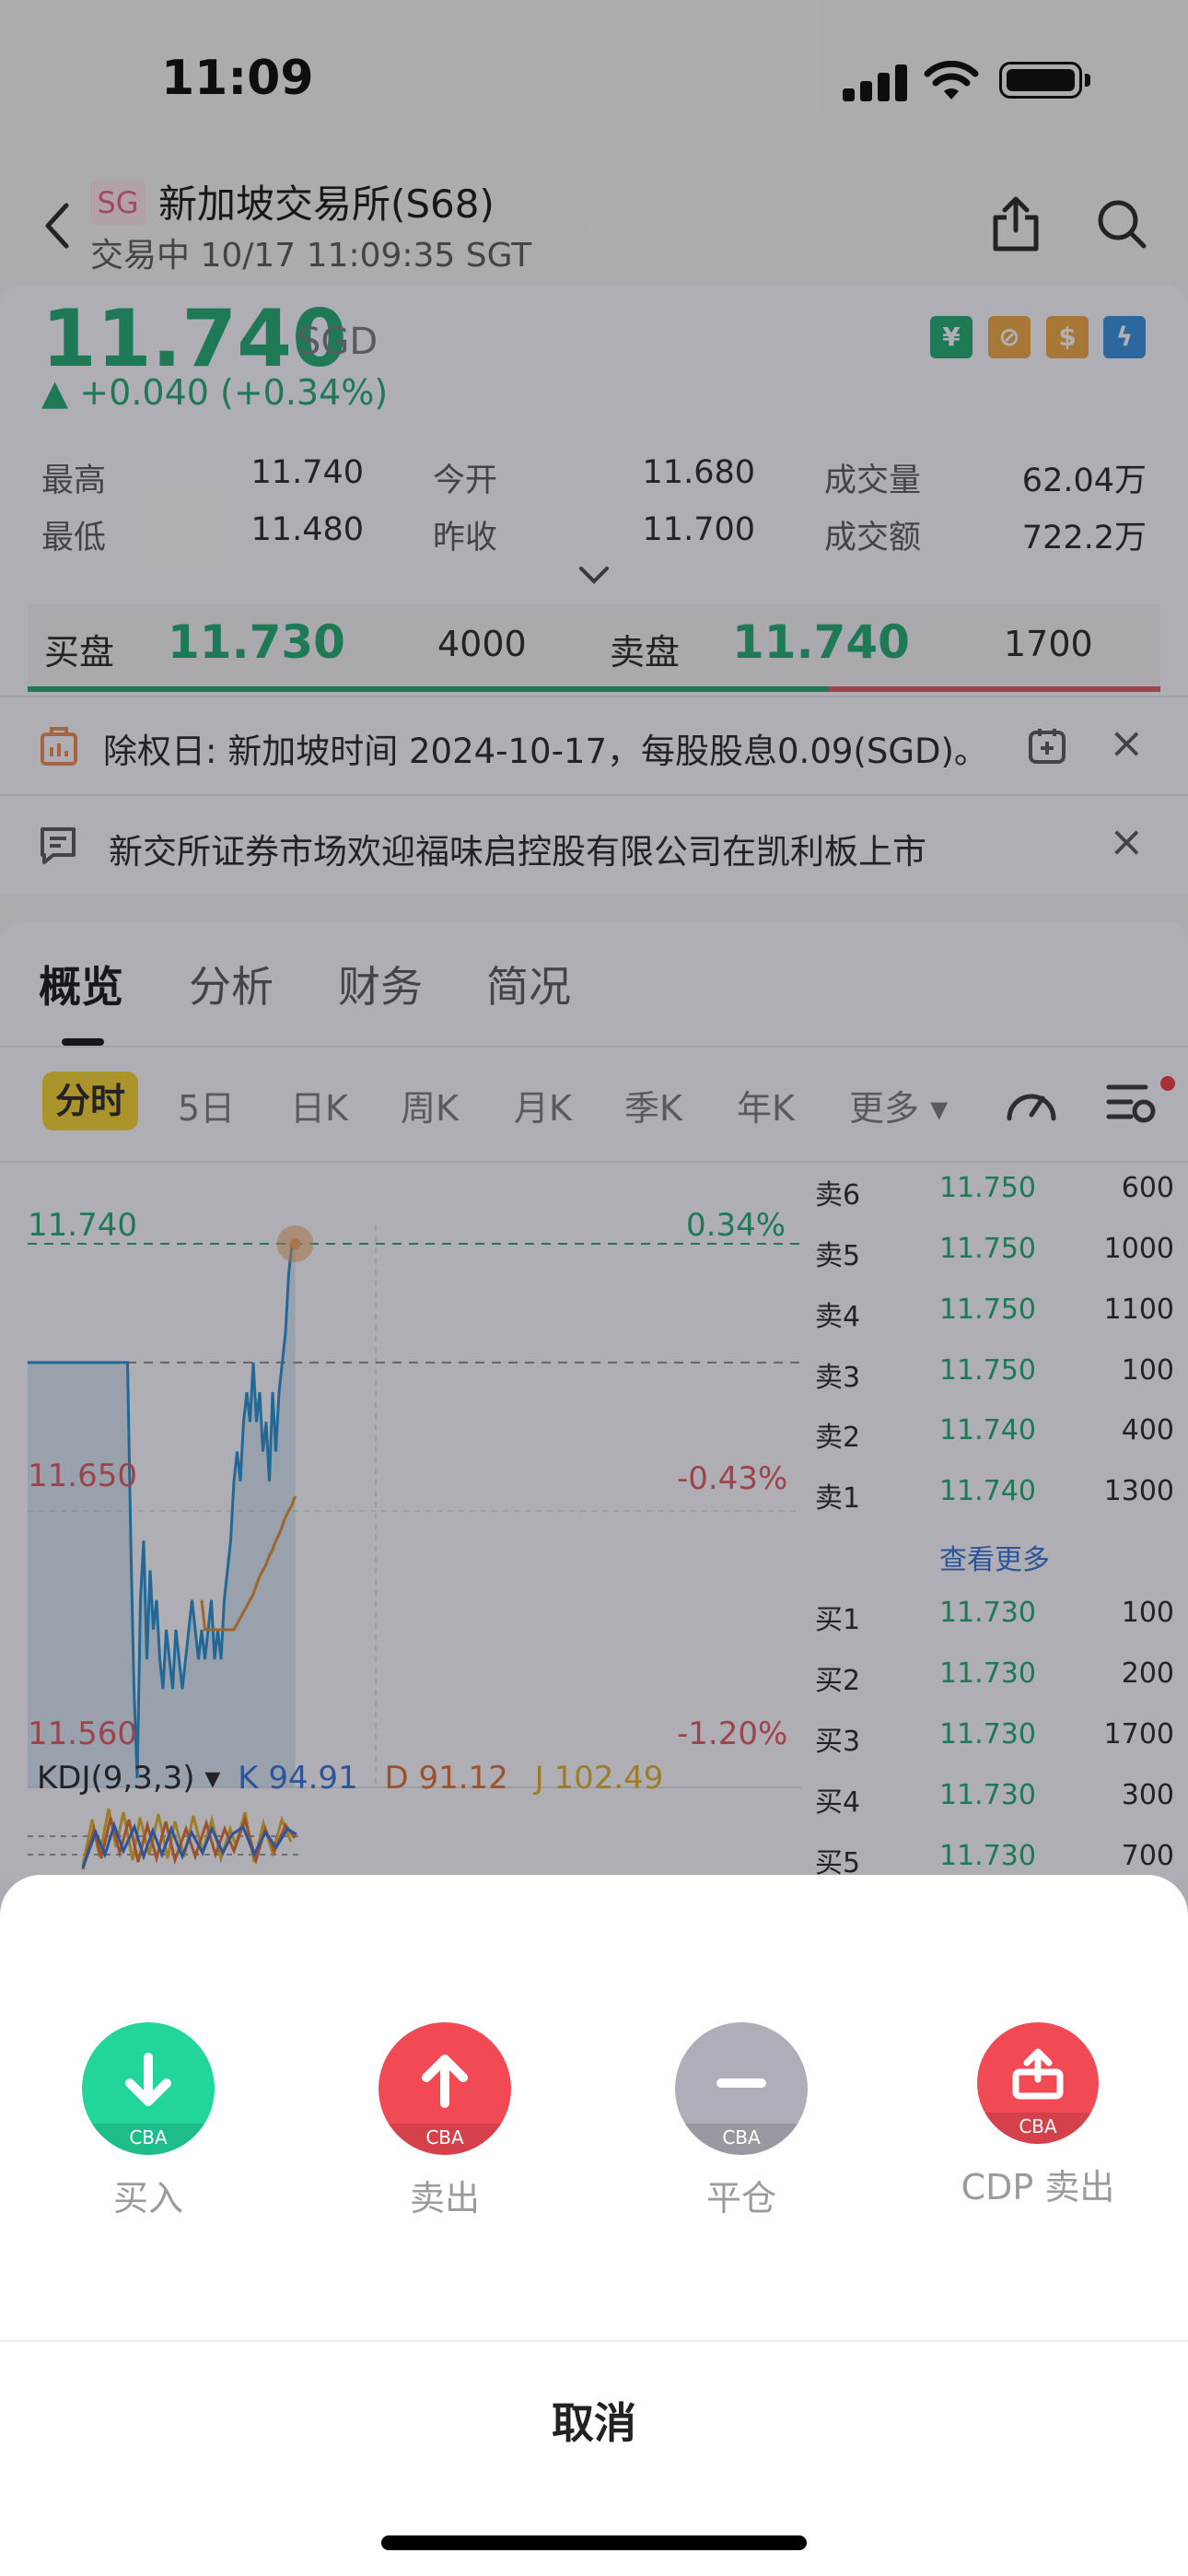  I want to click on arrow-down-icon, so click(148, 2079).